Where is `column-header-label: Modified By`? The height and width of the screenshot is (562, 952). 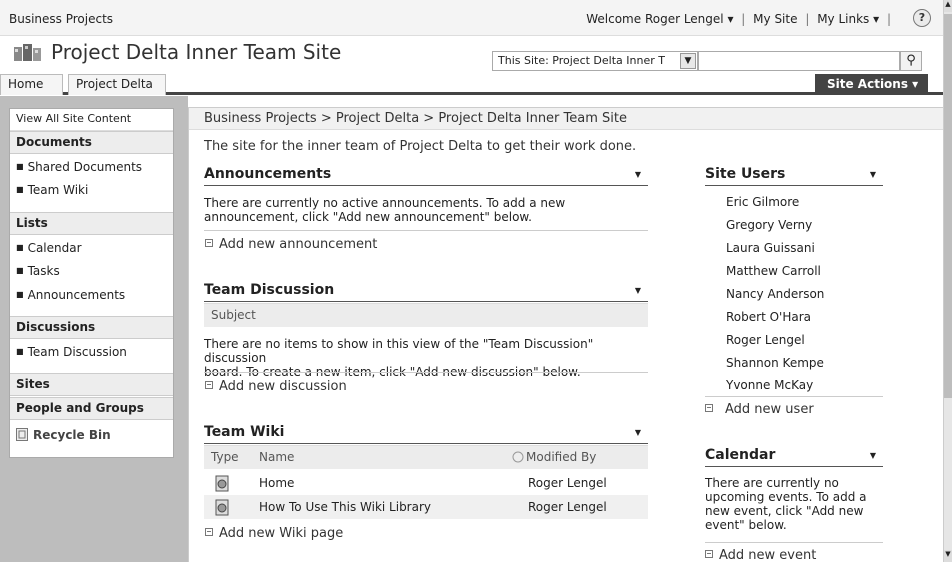
column-header-label: Modified By is located at coordinates (561, 457).